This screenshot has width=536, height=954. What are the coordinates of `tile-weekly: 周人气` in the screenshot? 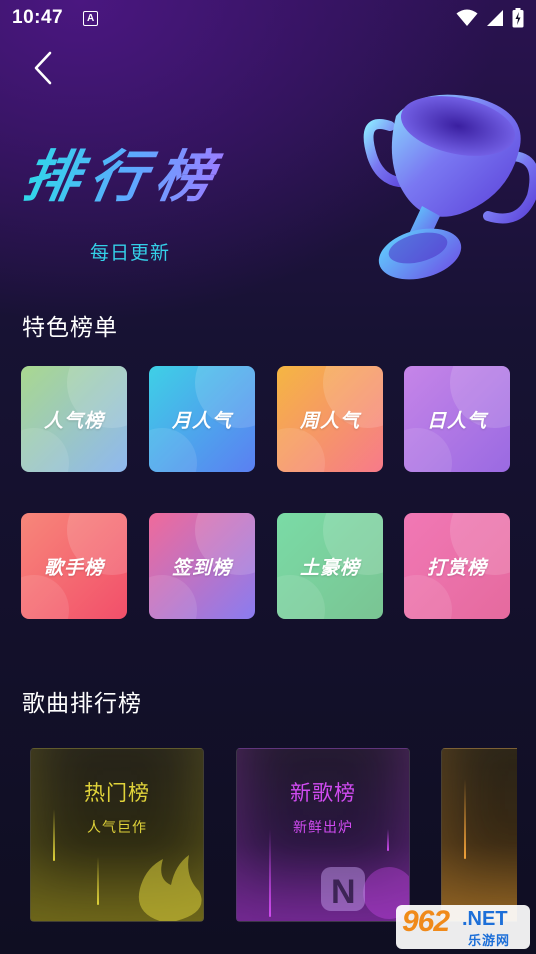 It's located at (330, 419).